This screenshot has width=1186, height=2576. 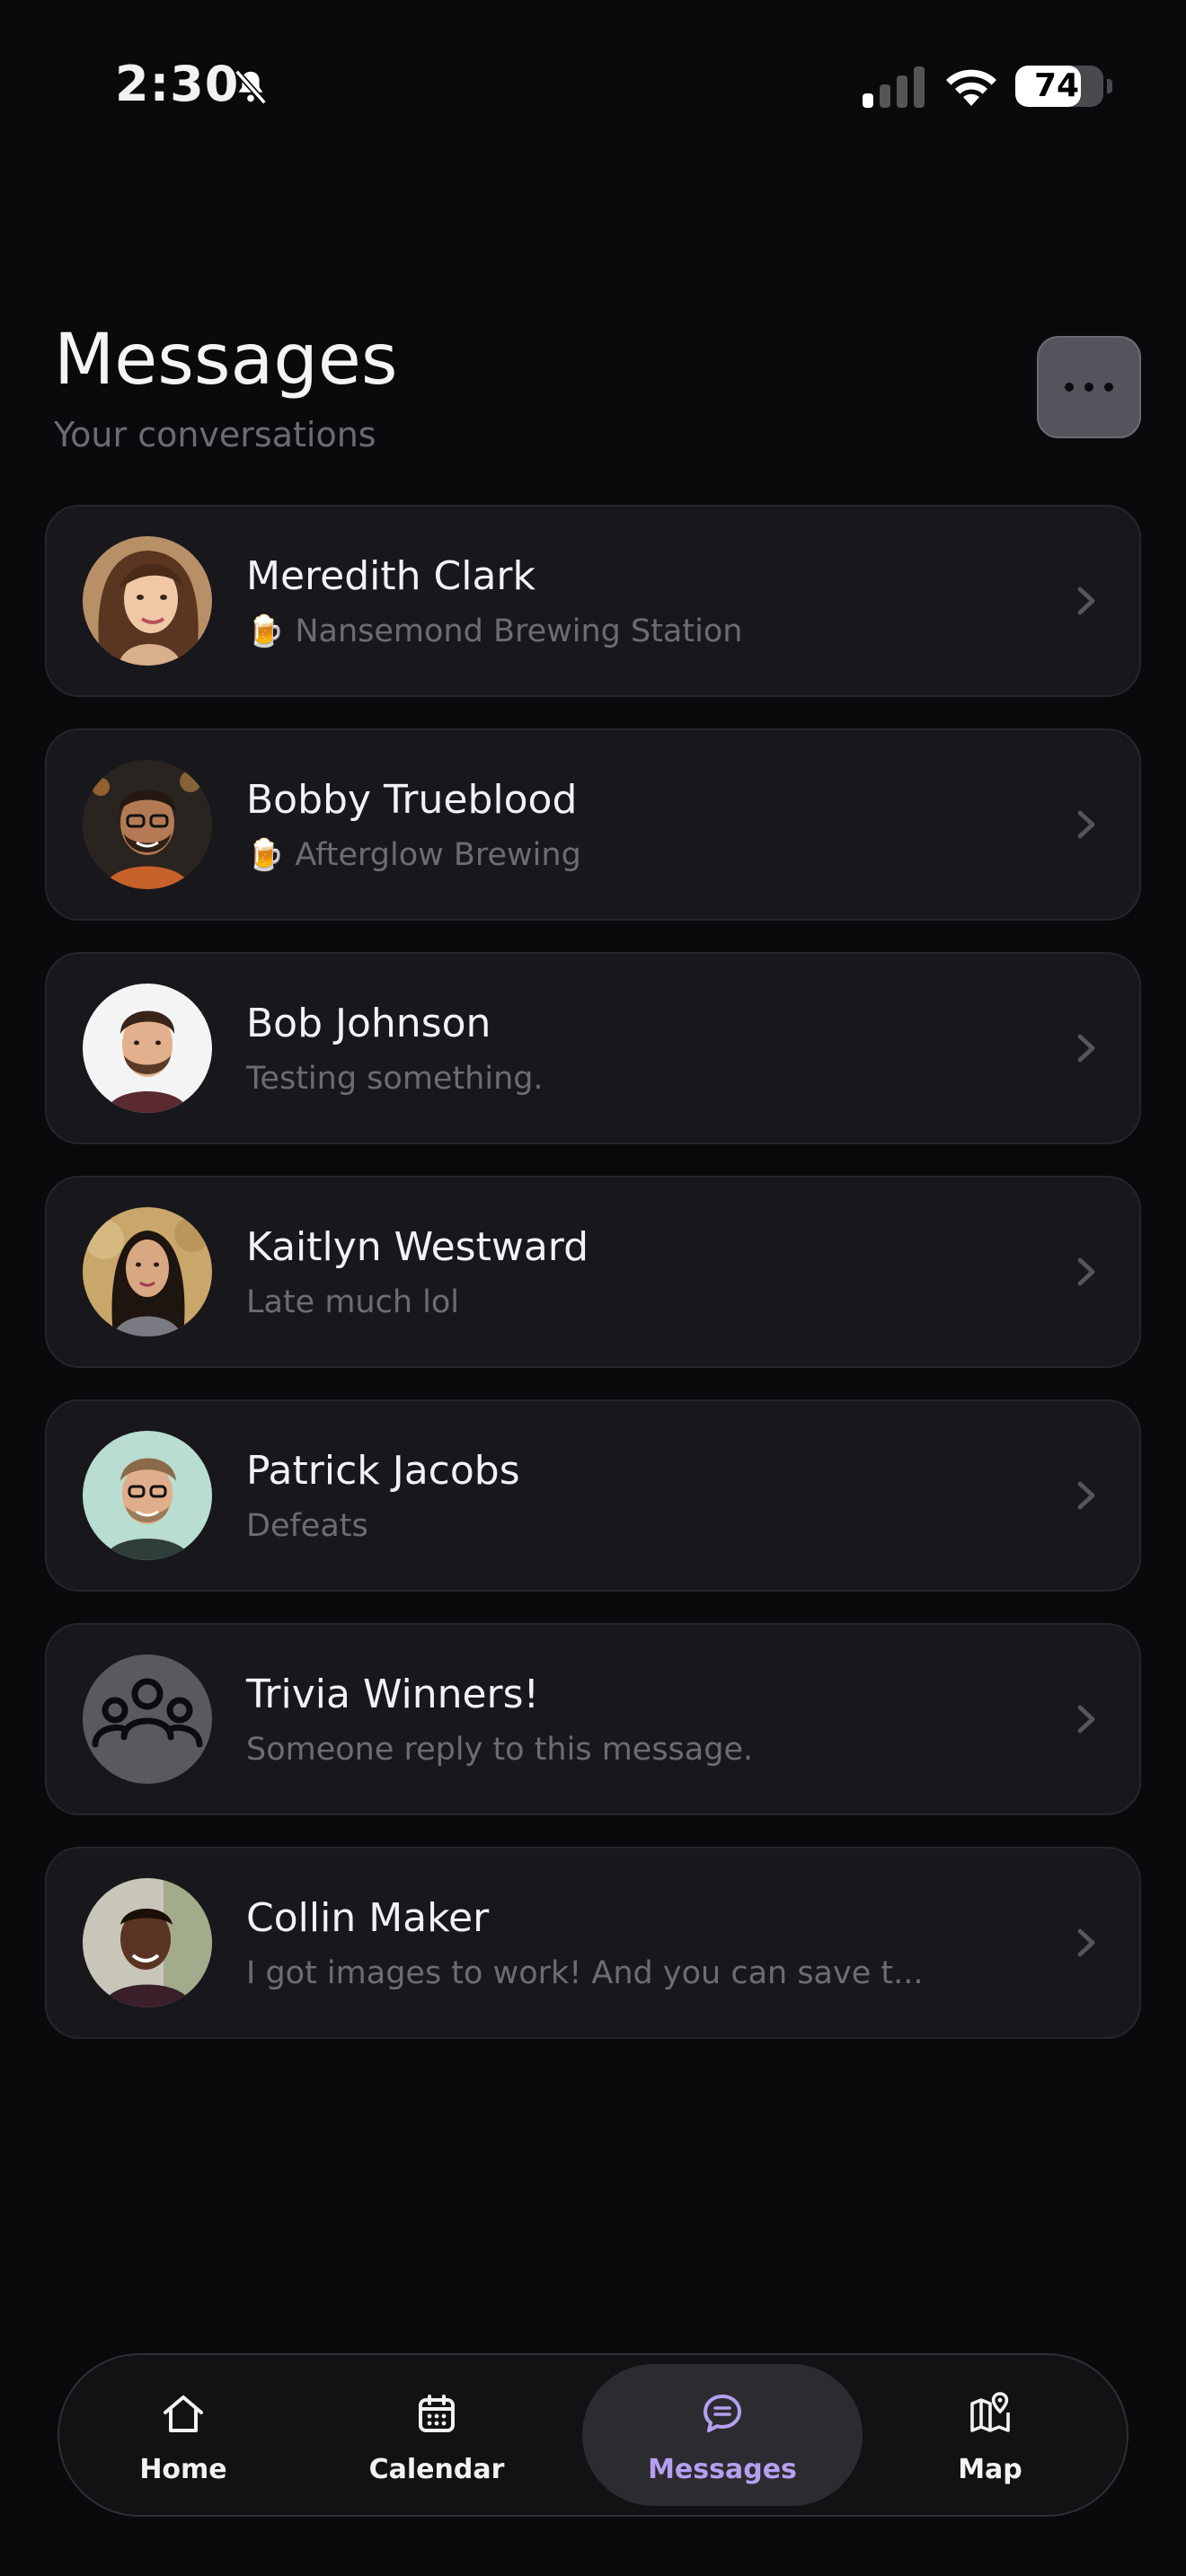 What do you see at coordinates (519, 631) in the screenshot?
I see `preview-text: Nansemond Brewing Station` at bounding box center [519, 631].